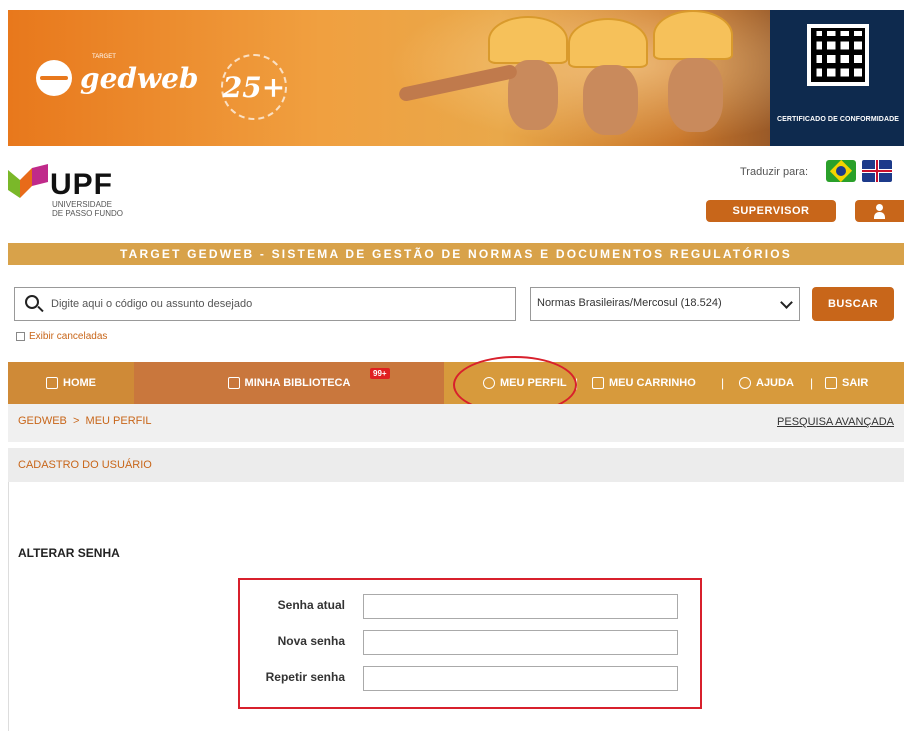 This screenshot has height=731, width=904. What do you see at coordinates (855, 383) in the screenshot?
I see `nav-logout-label: SAIR` at bounding box center [855, 383].